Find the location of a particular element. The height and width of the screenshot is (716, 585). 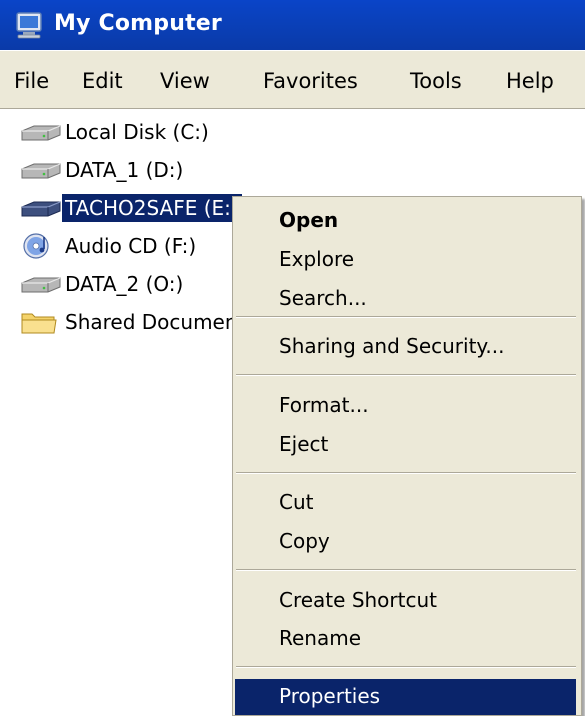

drive-local-disk-c: Local Disk (C:) is located at coordinates (116, 131).